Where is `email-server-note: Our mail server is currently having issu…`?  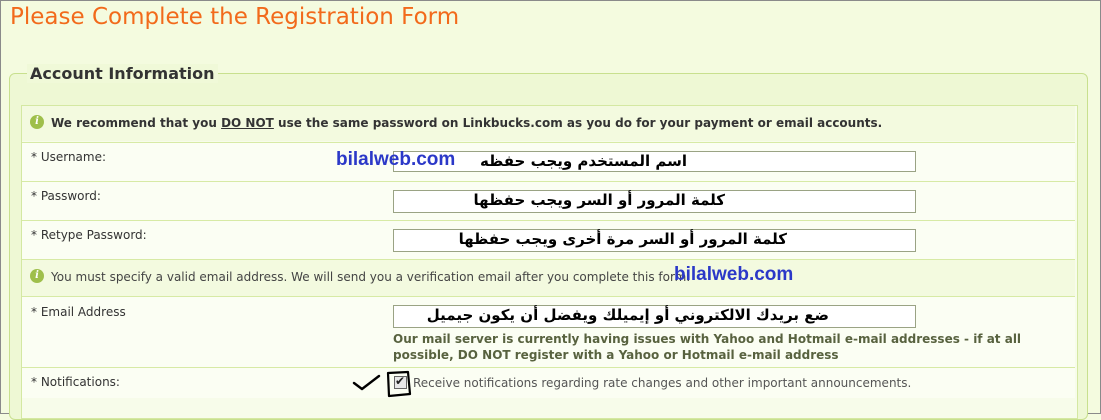
email-server-note: Our mail server is currently having issu… is located at coordinates (707, 347).